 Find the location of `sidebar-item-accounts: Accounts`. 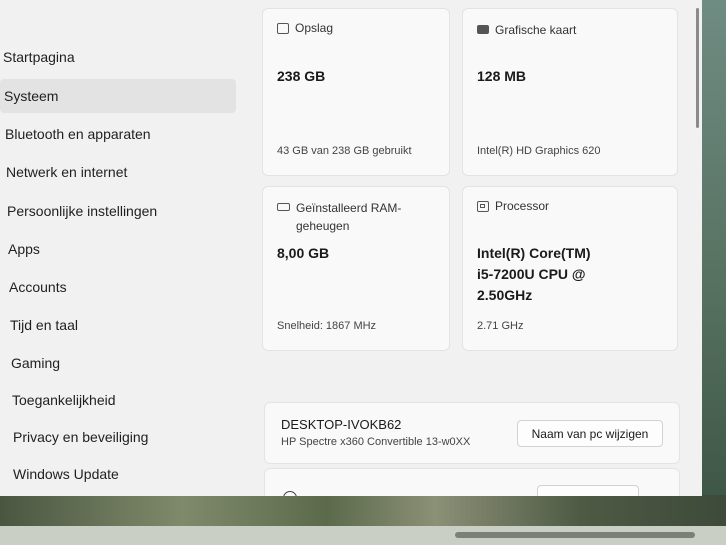

sidebar-item-accounts: Accounts is located at coordinates (125, 287).